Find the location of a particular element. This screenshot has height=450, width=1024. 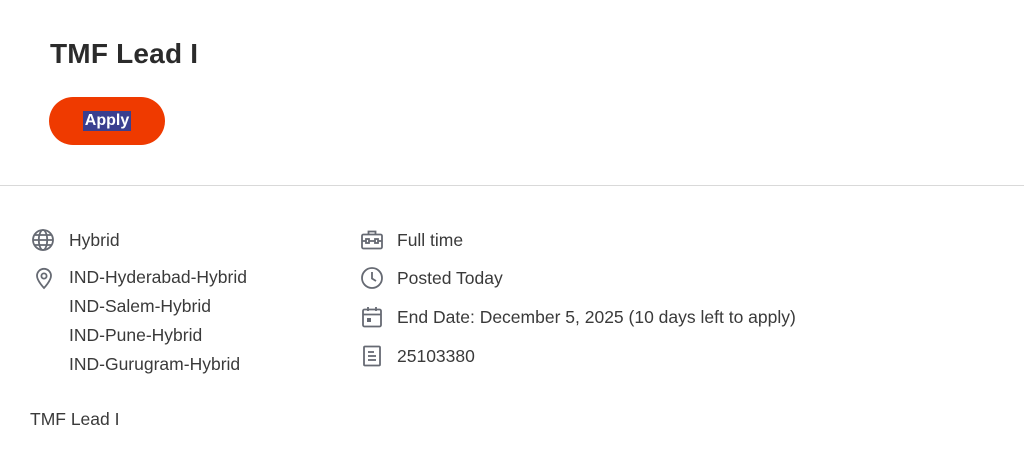

header-divider is located at coordinates (512, 185).